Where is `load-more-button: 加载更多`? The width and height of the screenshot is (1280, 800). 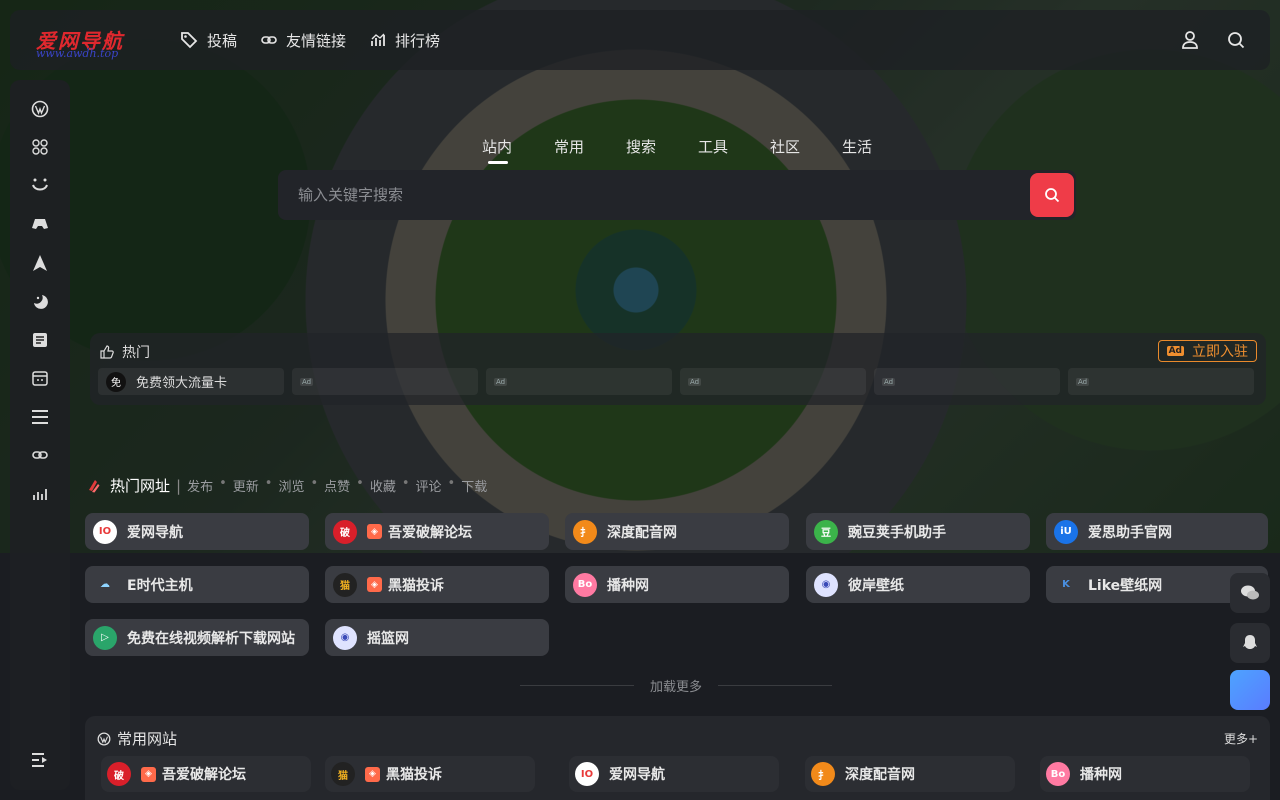
load-more-button: 加载更多 is located at coordinates (676, 685).